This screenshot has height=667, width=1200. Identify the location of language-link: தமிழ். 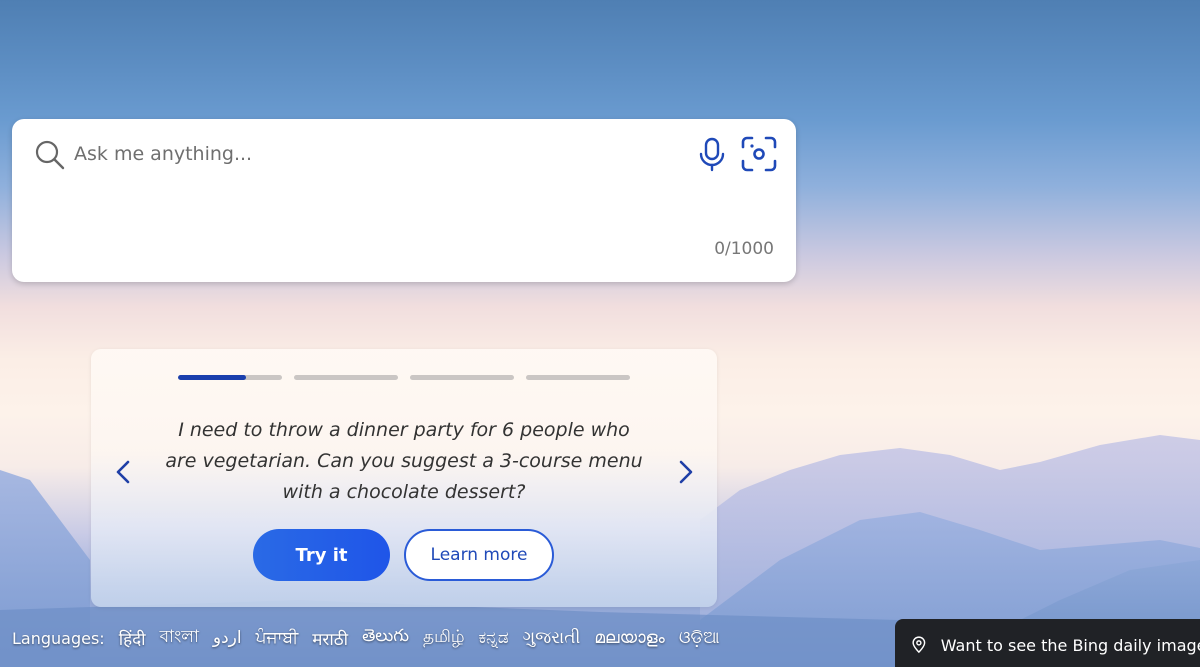
(444, 638).